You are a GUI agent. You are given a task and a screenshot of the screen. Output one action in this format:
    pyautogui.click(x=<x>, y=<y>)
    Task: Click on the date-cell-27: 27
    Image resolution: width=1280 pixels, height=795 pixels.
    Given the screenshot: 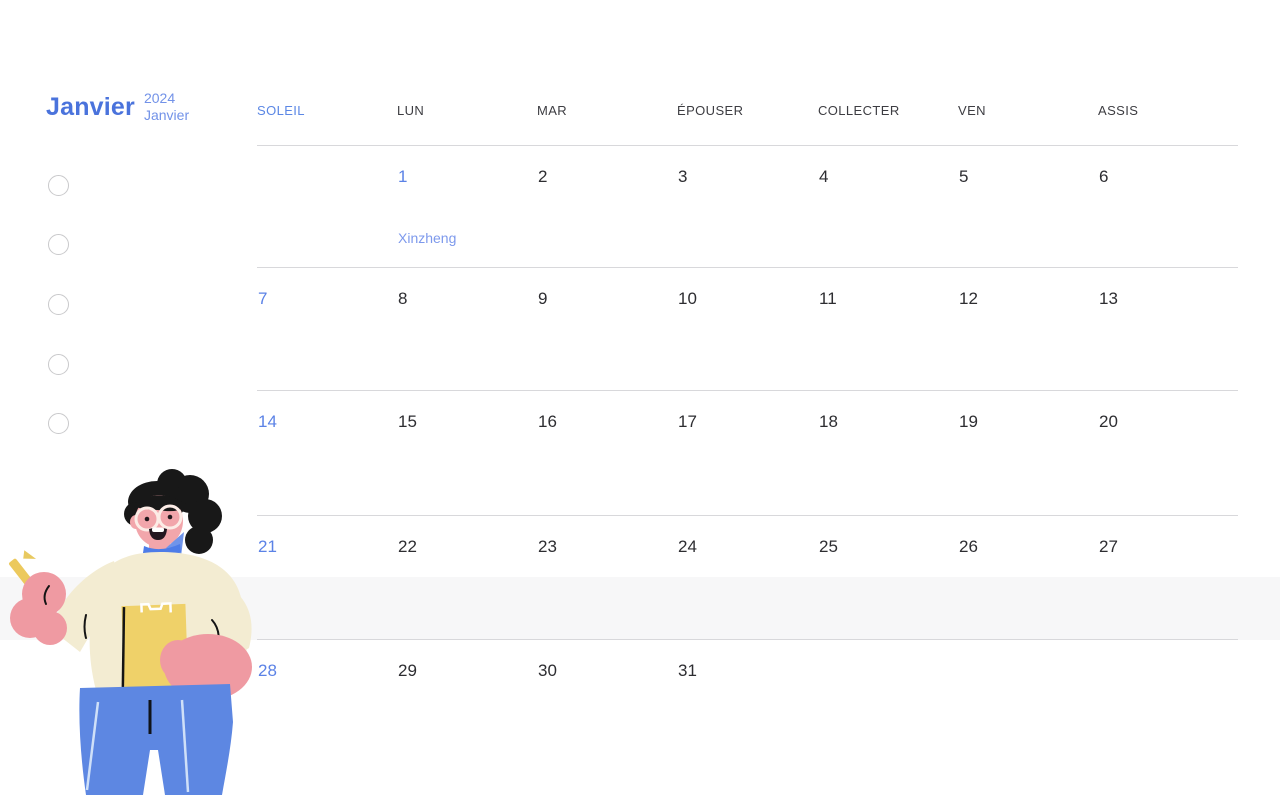 What is the action you would take?
    pyautogui.click(x=1167, y=577)
    